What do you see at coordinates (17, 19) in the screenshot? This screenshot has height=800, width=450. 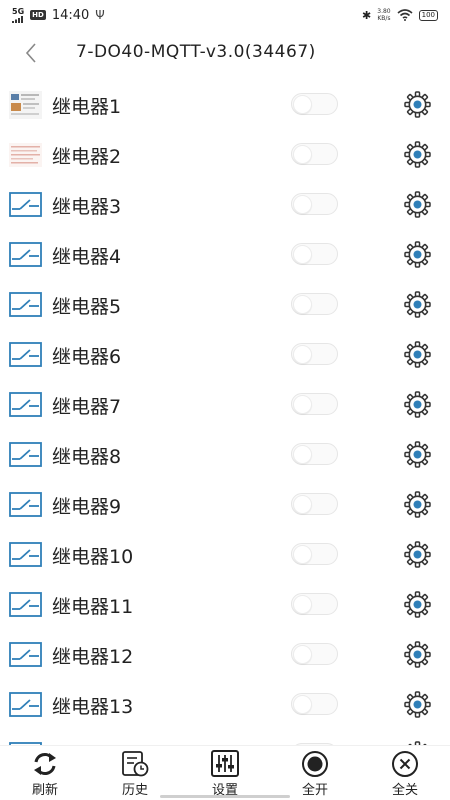 I see `signal-bars-icon` at bounding box center [17, 19].